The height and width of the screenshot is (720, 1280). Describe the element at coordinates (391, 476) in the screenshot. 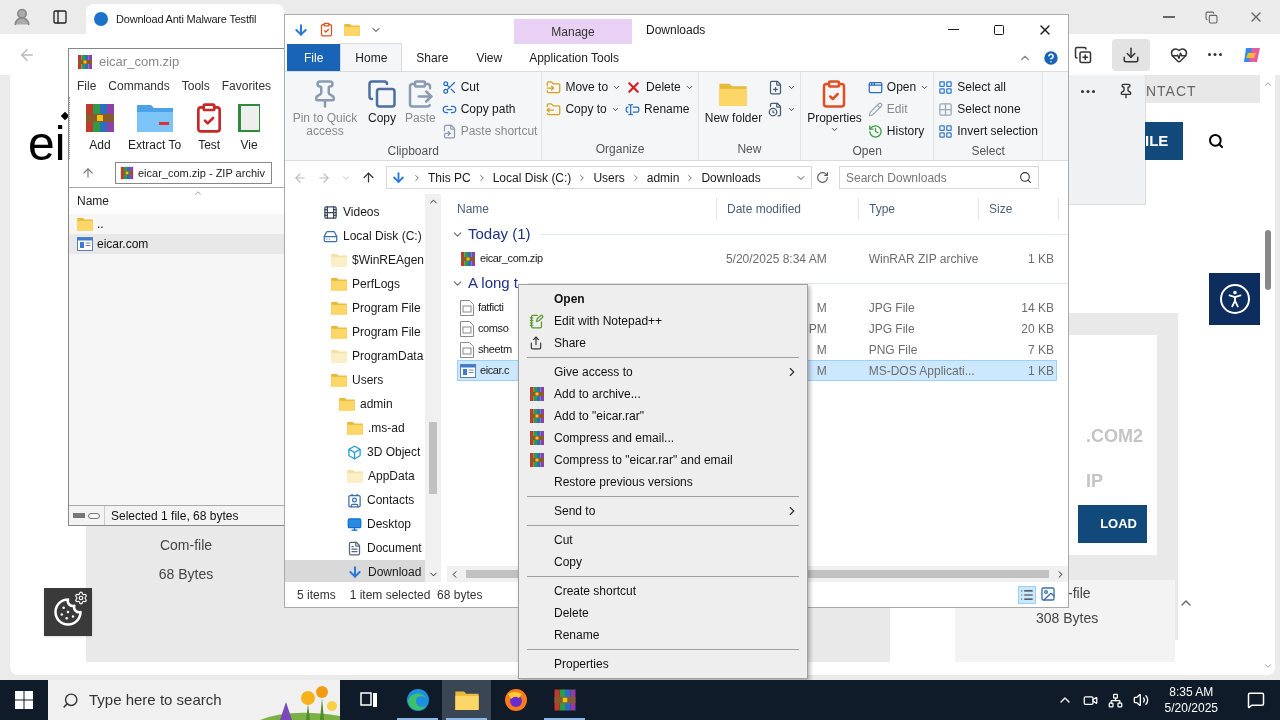

I see `tree-label: AppData` at that location.